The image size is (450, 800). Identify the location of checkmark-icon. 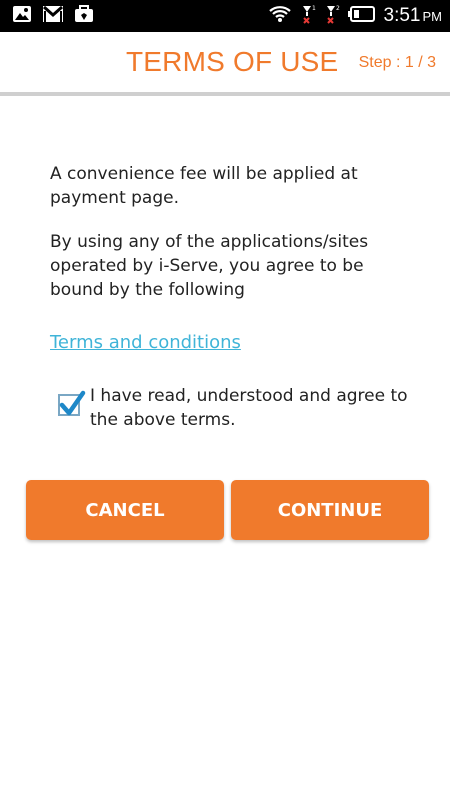
(72, 403).